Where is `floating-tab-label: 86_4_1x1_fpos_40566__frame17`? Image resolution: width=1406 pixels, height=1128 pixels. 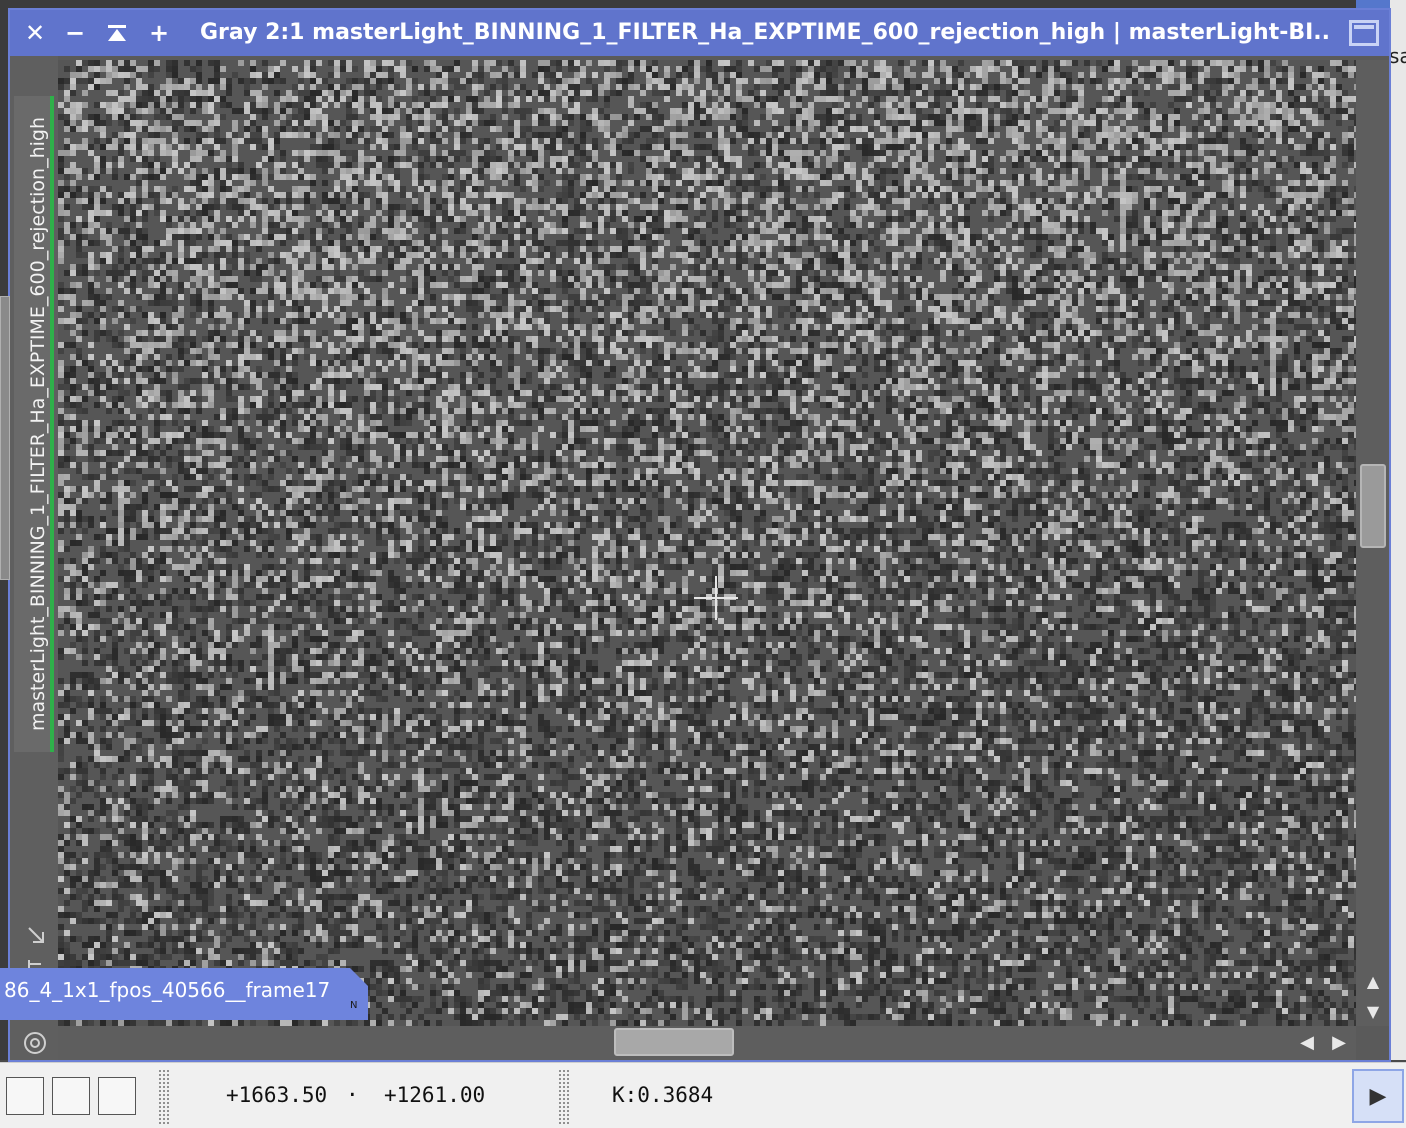
floating-tab-label: 86_4_1x1_fpos_40566__frame17 is located at coordinates (167, 990).